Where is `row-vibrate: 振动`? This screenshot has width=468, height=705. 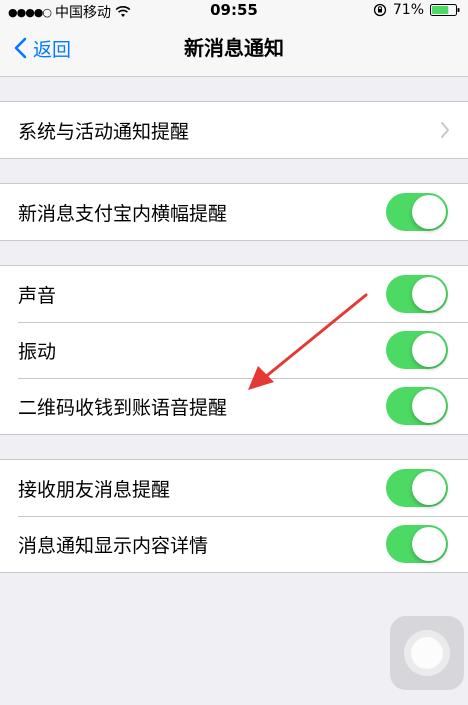
row-vibrate: 振动 is located at coordinates (234, 350).